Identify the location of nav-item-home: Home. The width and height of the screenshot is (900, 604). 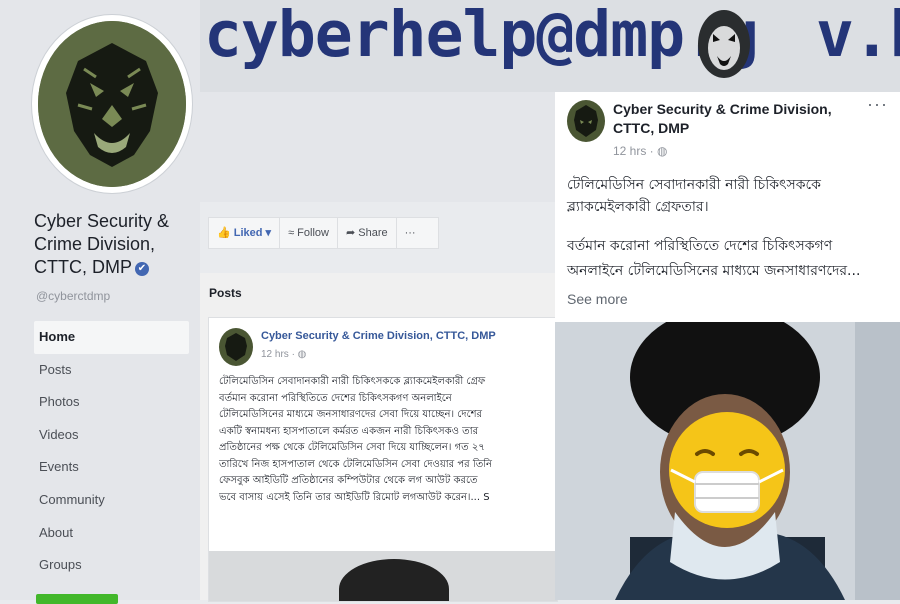
(111, 337).